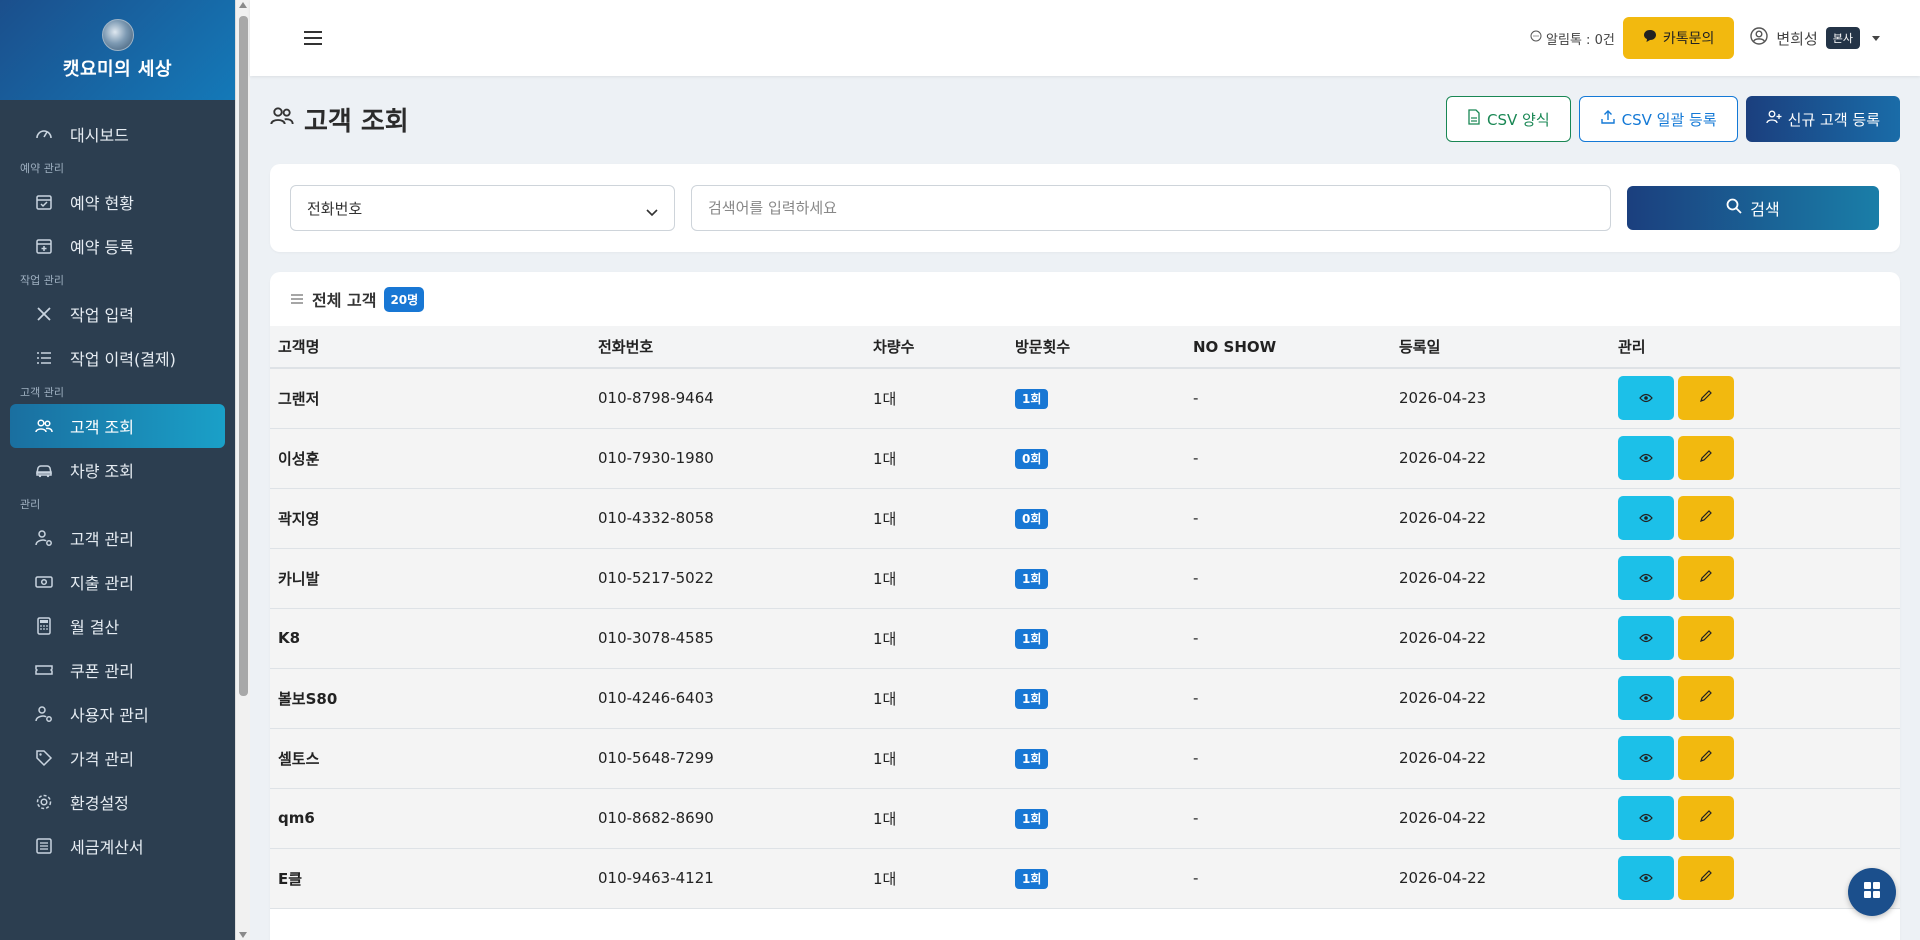 This screenshot has height=940, width=1920. What do you see at coordinates (243, 5) in the screenshot?
I see `scroll-up-icon` at bounding box center [243, 5].